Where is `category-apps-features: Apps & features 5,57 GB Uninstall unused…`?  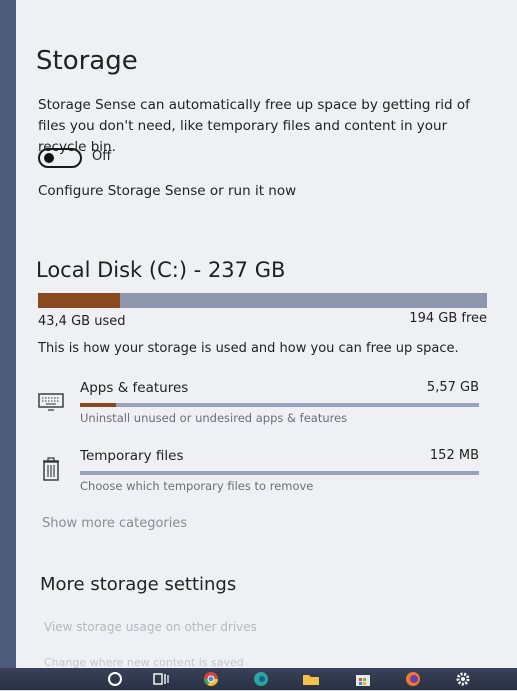 category-apps-features: Apps & features 5,57 GB Uninstall unused… is located at coordinates (258, 405).